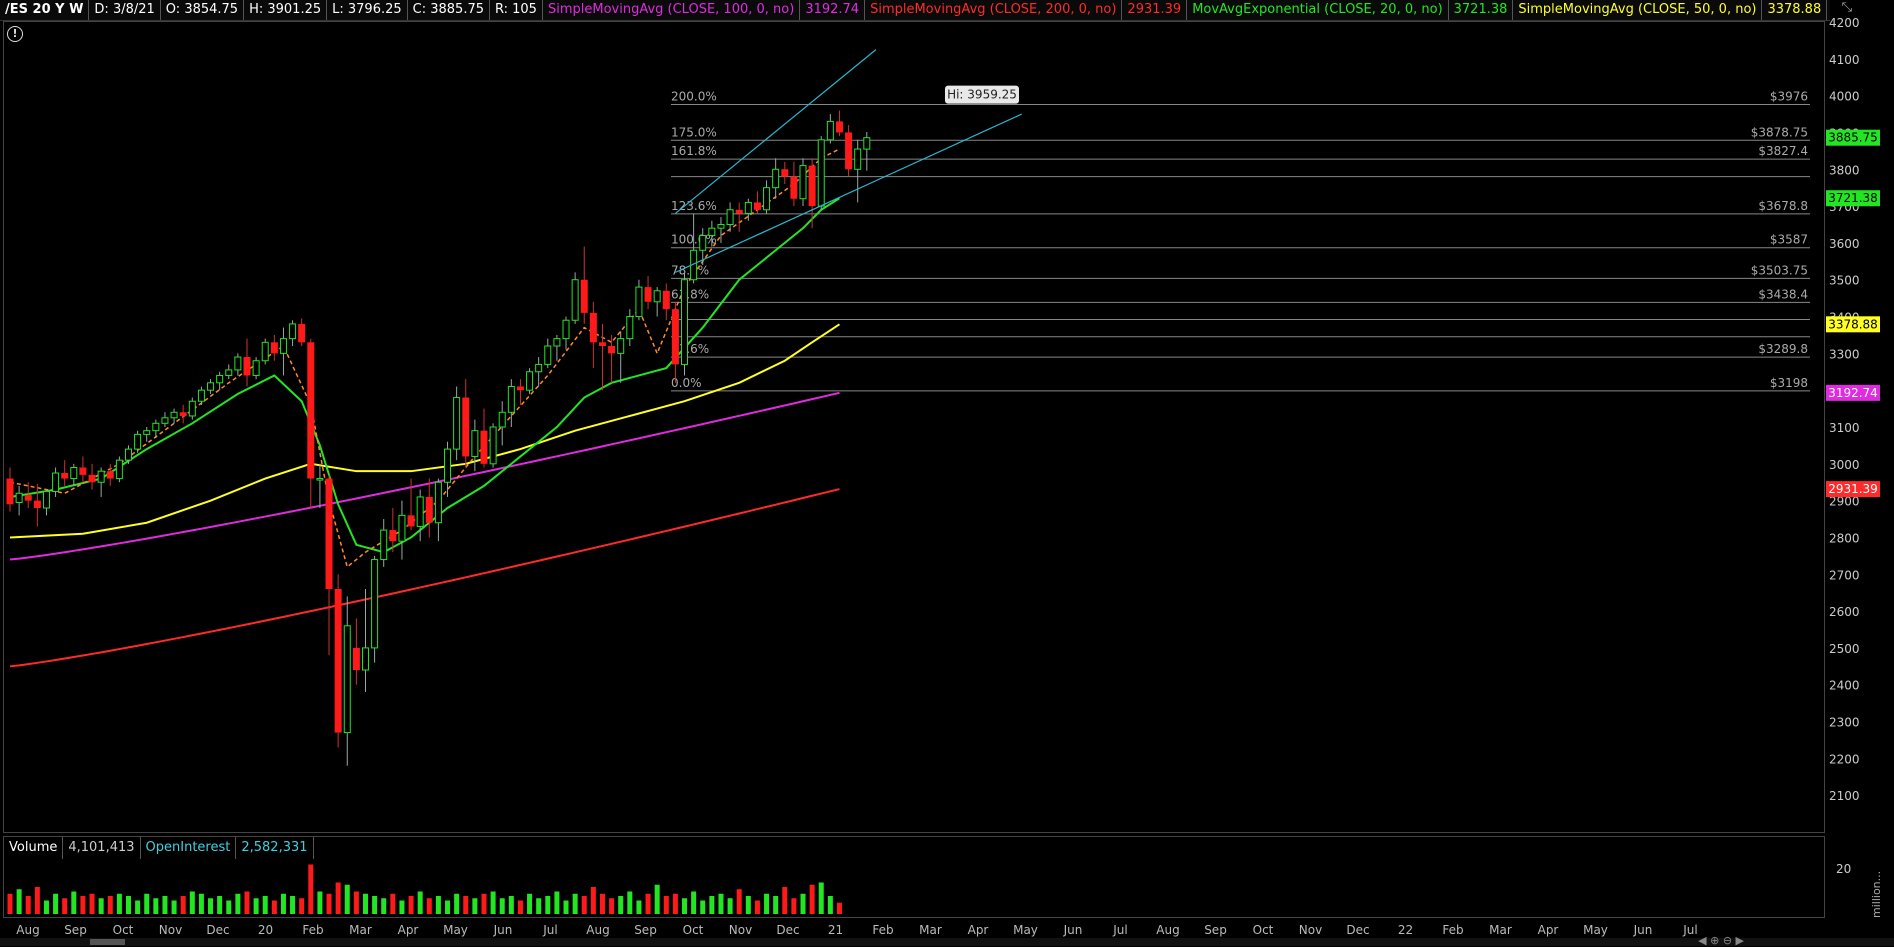 This screenshot has height=947, width=1894. What do you see at coordinates (15, 34) in the screenshot?
I see `alert-icon: !` at bounding box center [15, 34].